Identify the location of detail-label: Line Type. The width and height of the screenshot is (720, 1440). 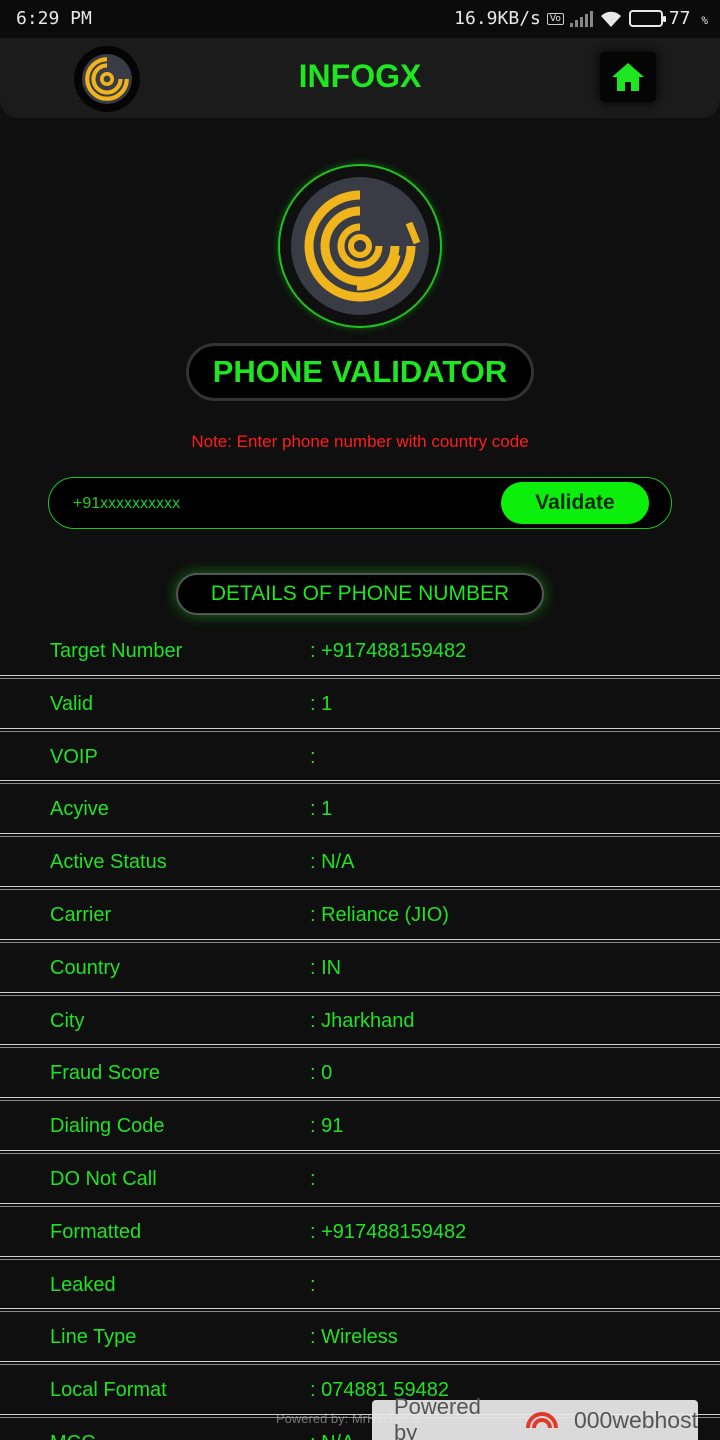
(93, 1337).